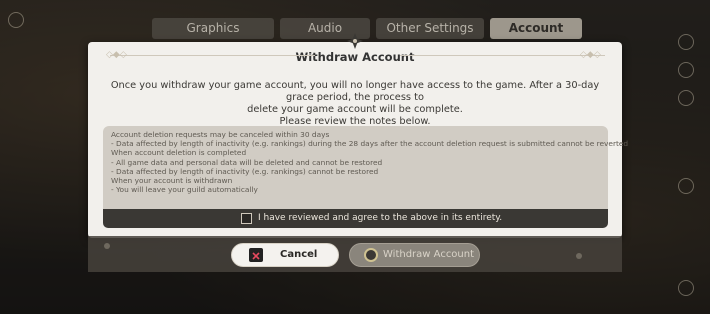  What do you see at coordinates (355, 41) in the screenshot?
I see `ornament-icon` at bounding box center [355, 41].